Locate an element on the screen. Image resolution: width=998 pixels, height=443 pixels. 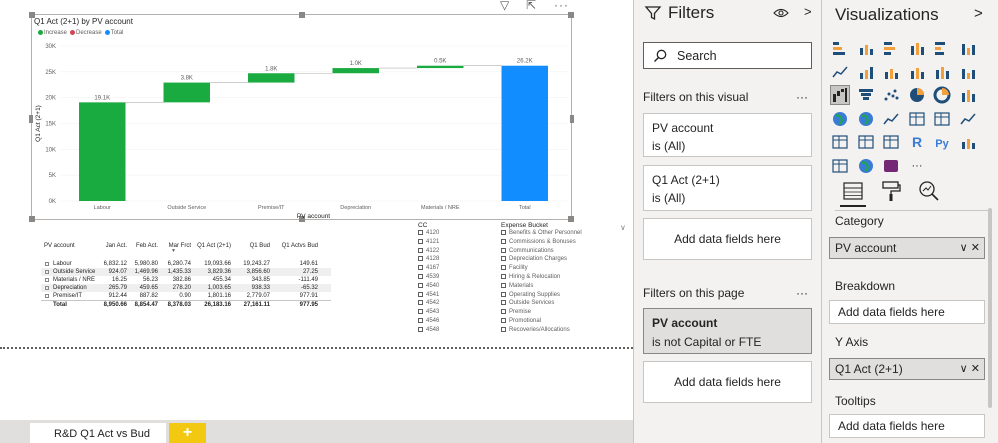
page-tab: R&D Q1 Act vs Bud is located at coordinates (98, 433).